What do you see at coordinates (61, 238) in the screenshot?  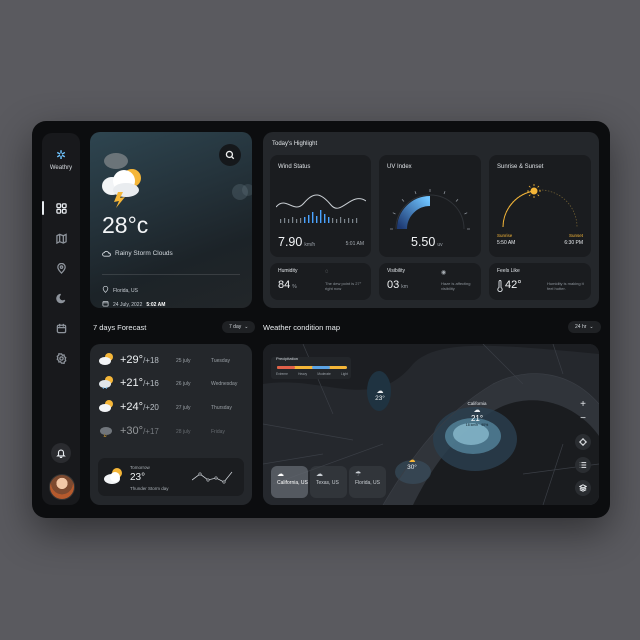 I see `sidebar-item-map` at bounding box center [61, 238].